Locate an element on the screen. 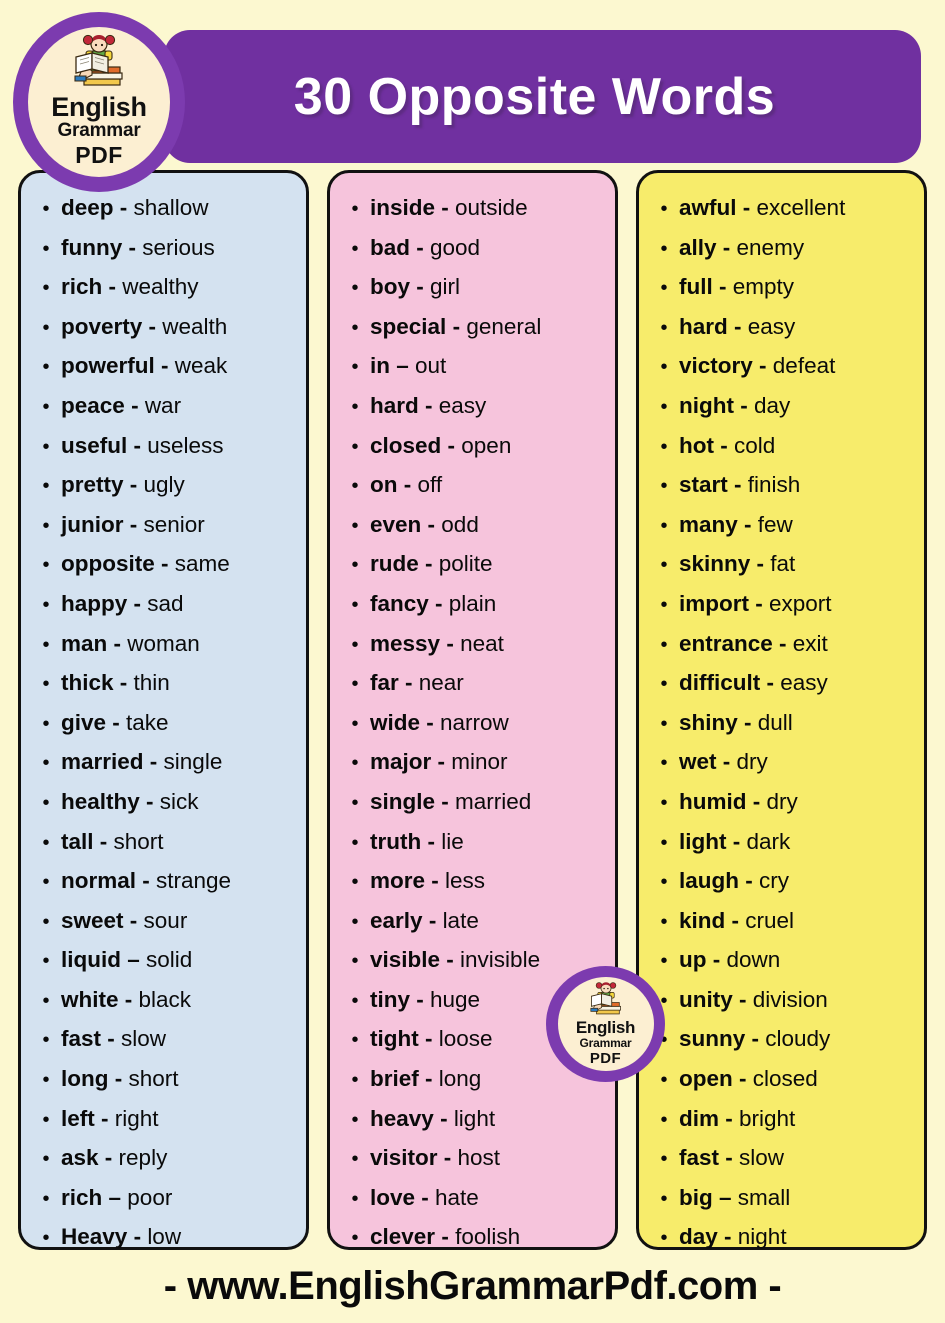 This screenshot has height=1323, width=945. word-opposite: day is located at coordinates (772, 405).